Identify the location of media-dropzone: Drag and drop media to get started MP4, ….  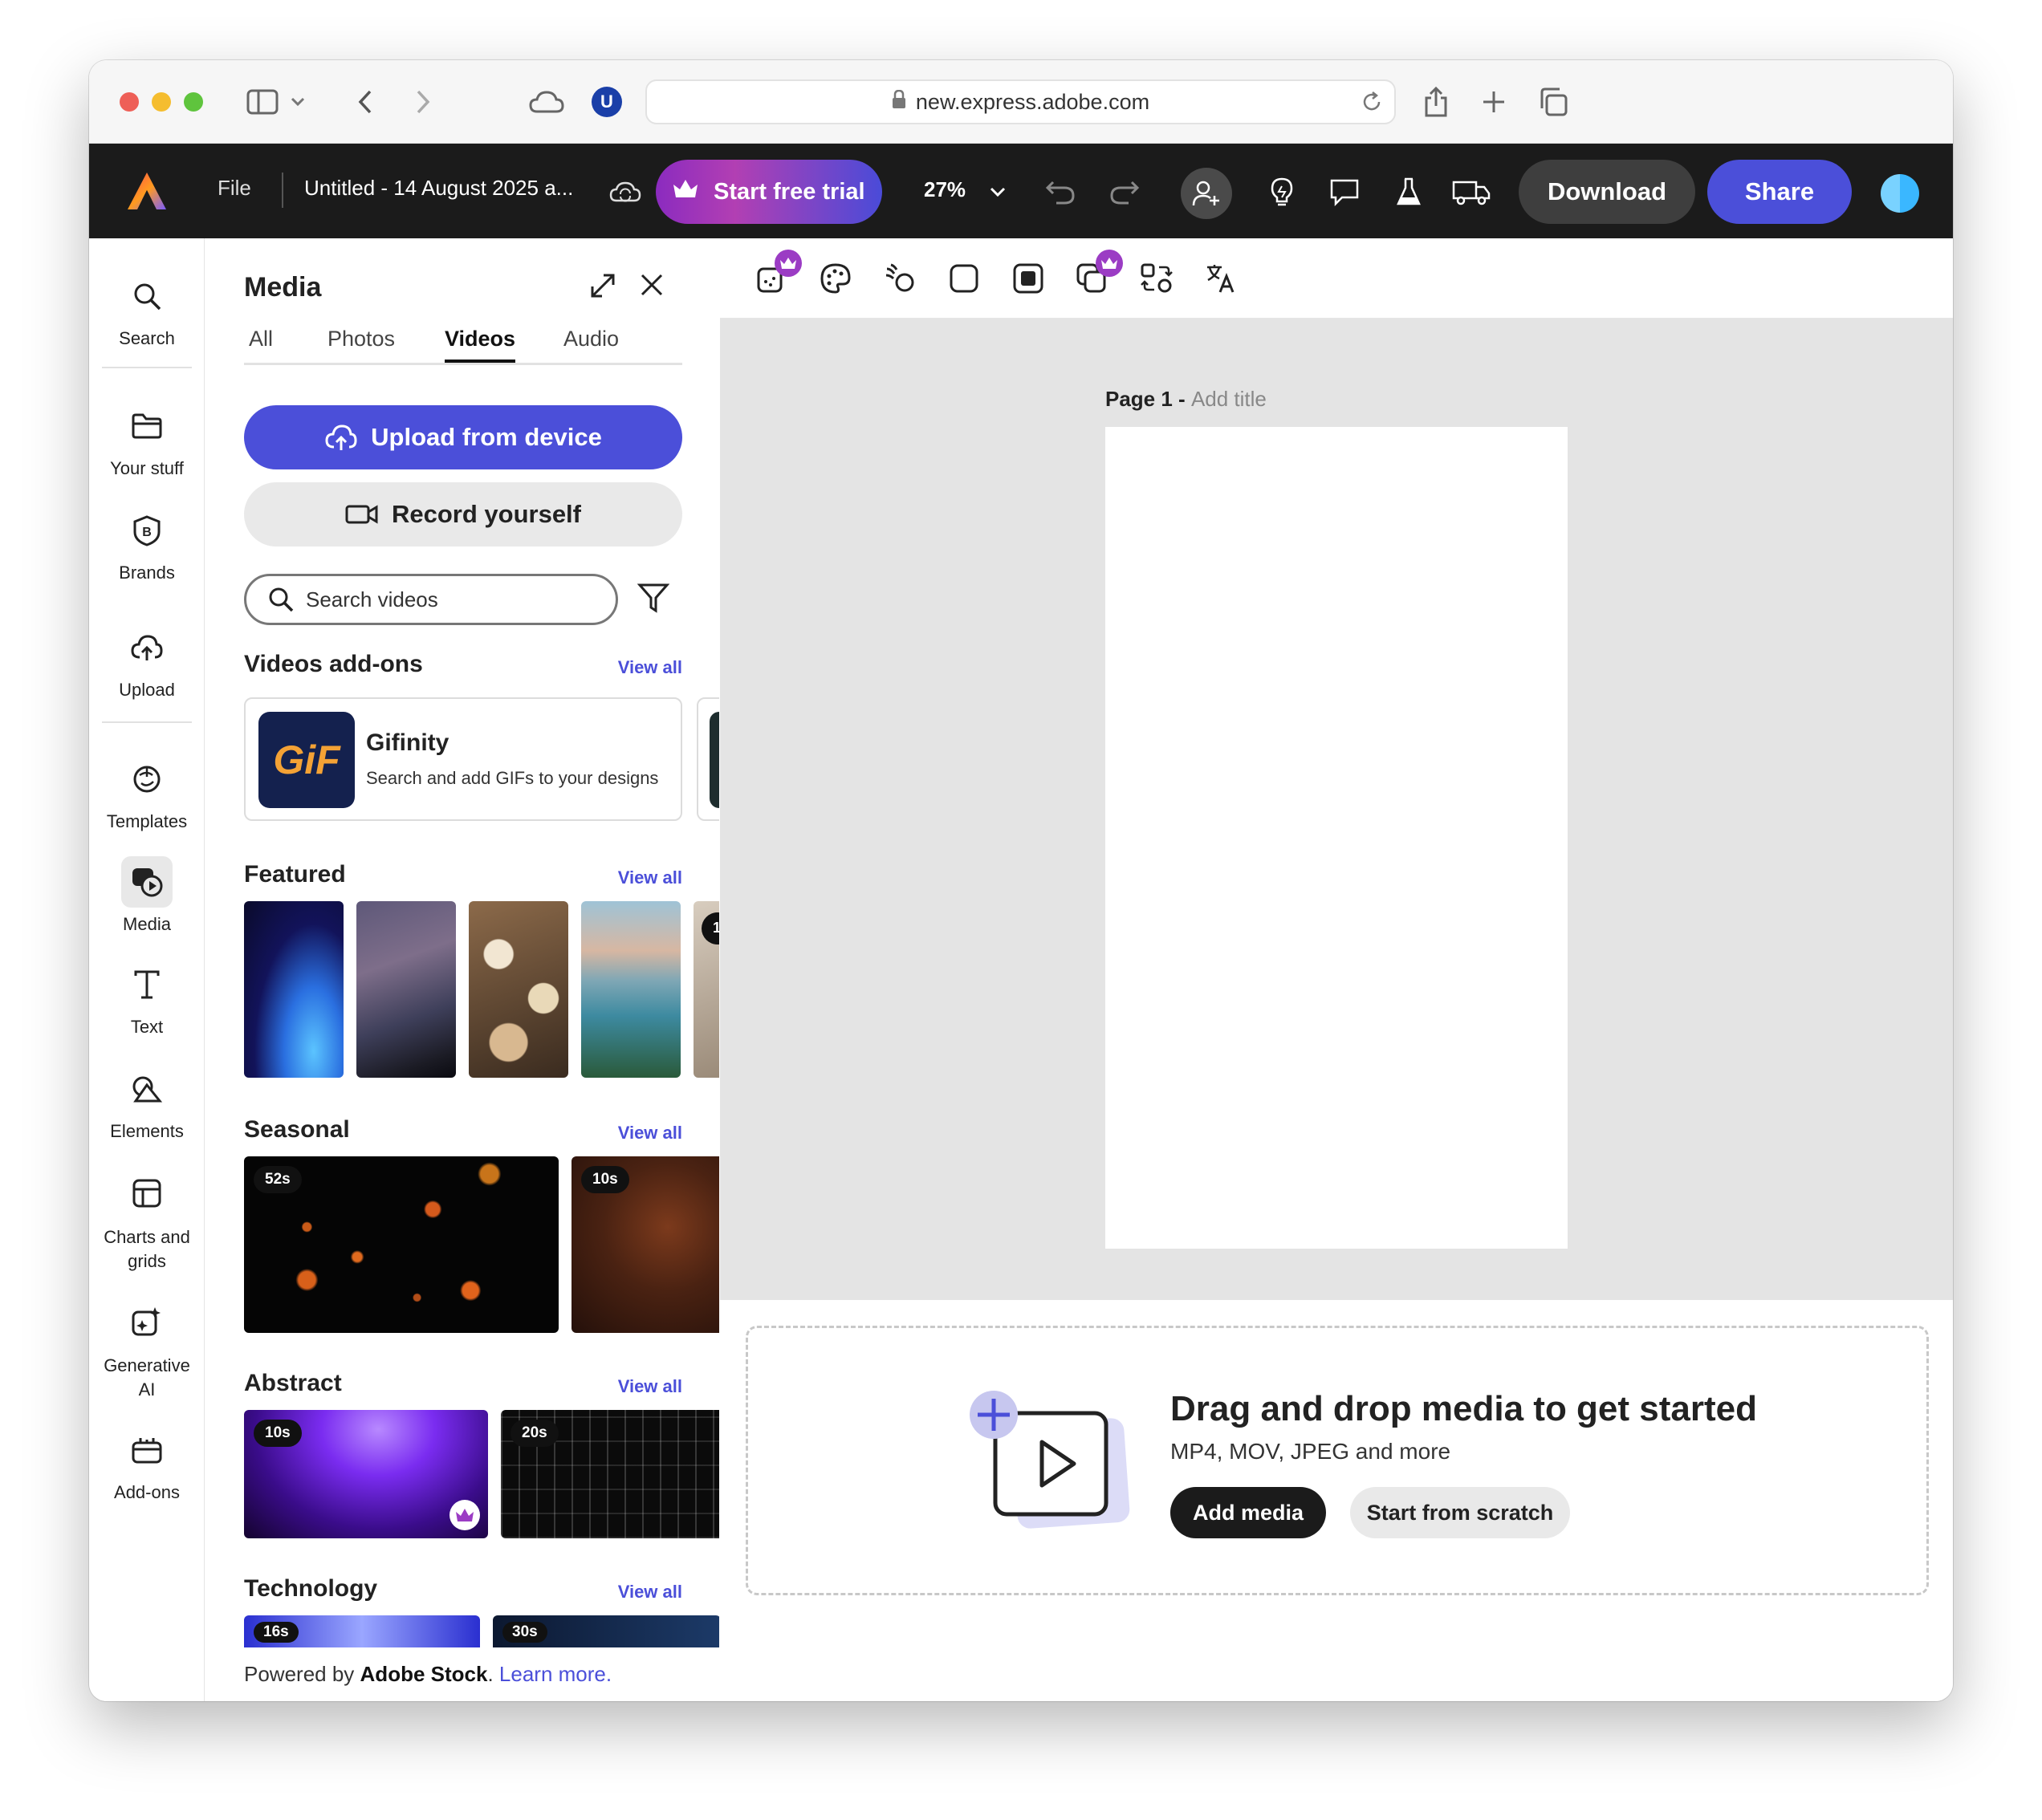
(1337, 1460).